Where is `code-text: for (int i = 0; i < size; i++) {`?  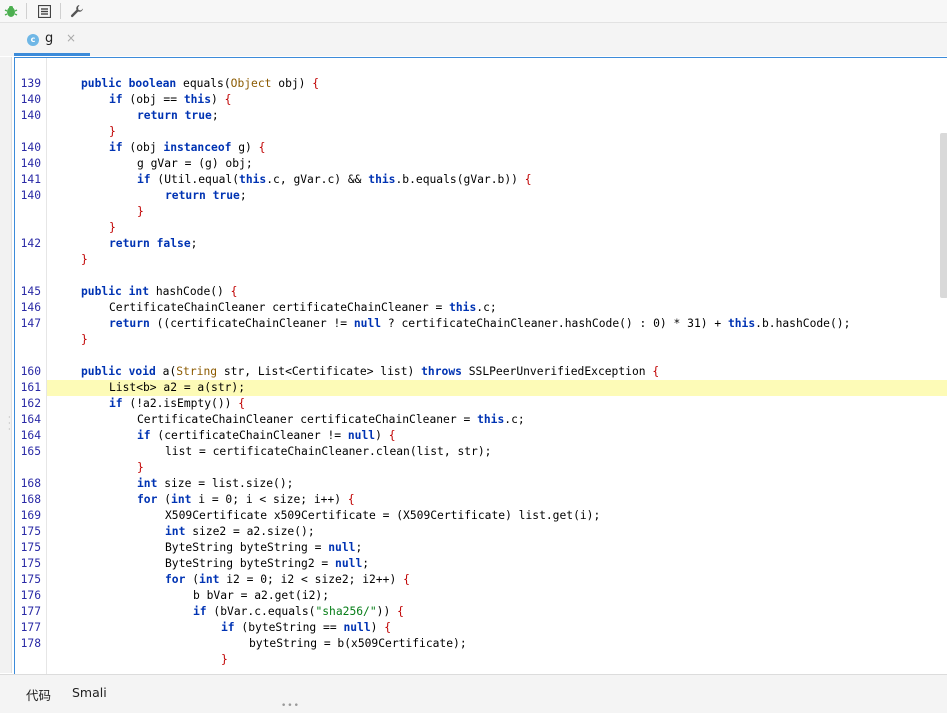 code-text: for (int i = 0; i < size; i++) { is located at coordinates (497, 500).